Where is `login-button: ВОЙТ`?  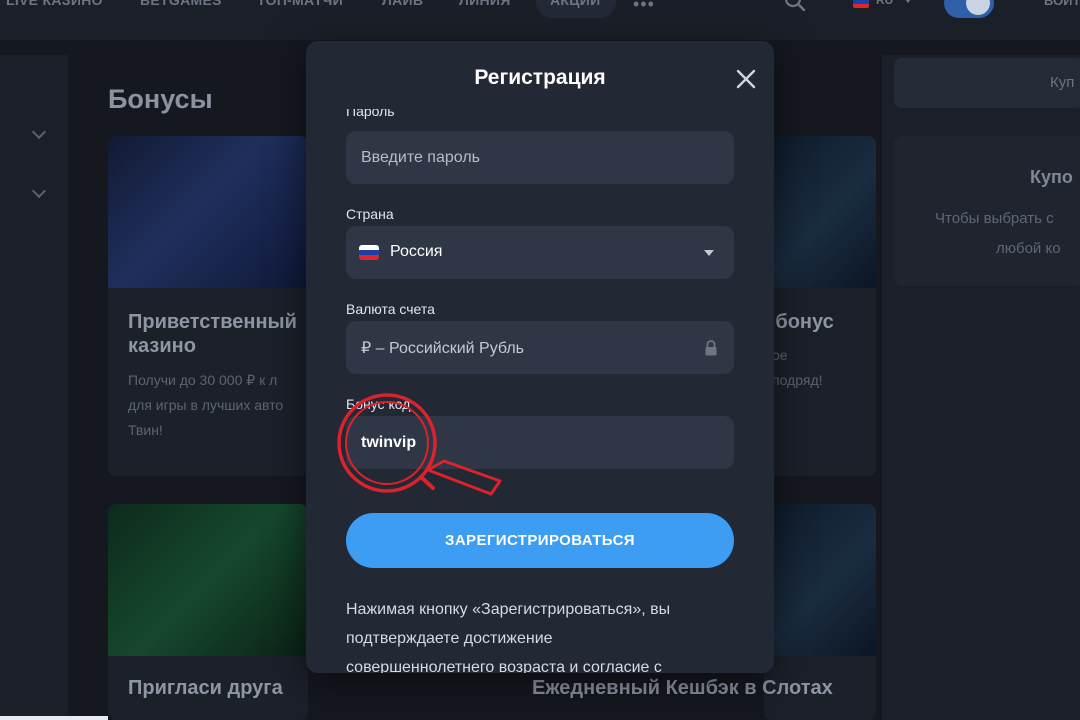 login-button: ВОЙТ is located at coordinates (1062, 4).